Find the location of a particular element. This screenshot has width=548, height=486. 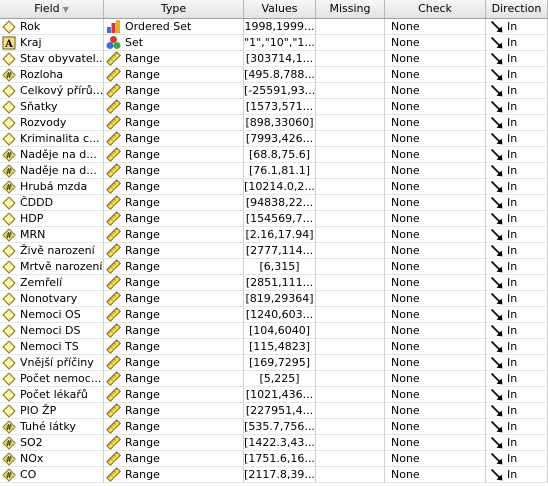

column-header-direction: Direction is located at coordinates (517, 9).